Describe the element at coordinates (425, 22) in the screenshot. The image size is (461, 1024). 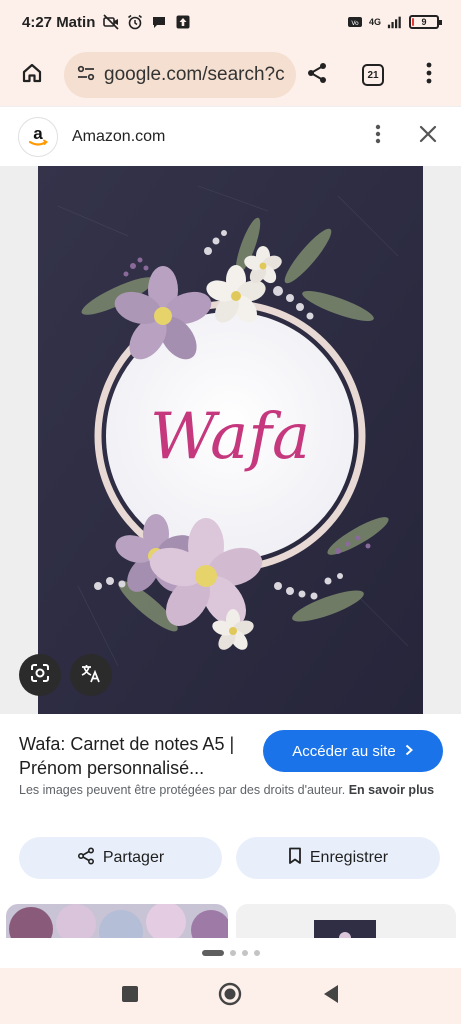
I see `battery-icon: 9` at that location.